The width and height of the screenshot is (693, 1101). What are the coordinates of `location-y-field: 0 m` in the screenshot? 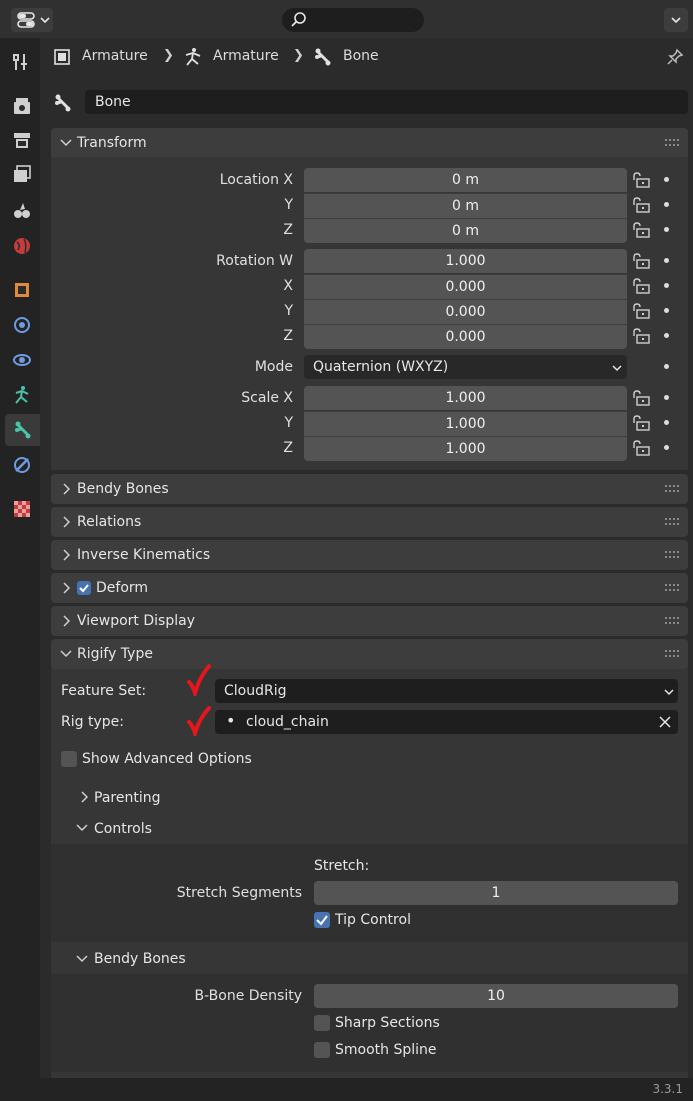 It's located at (465, 205).